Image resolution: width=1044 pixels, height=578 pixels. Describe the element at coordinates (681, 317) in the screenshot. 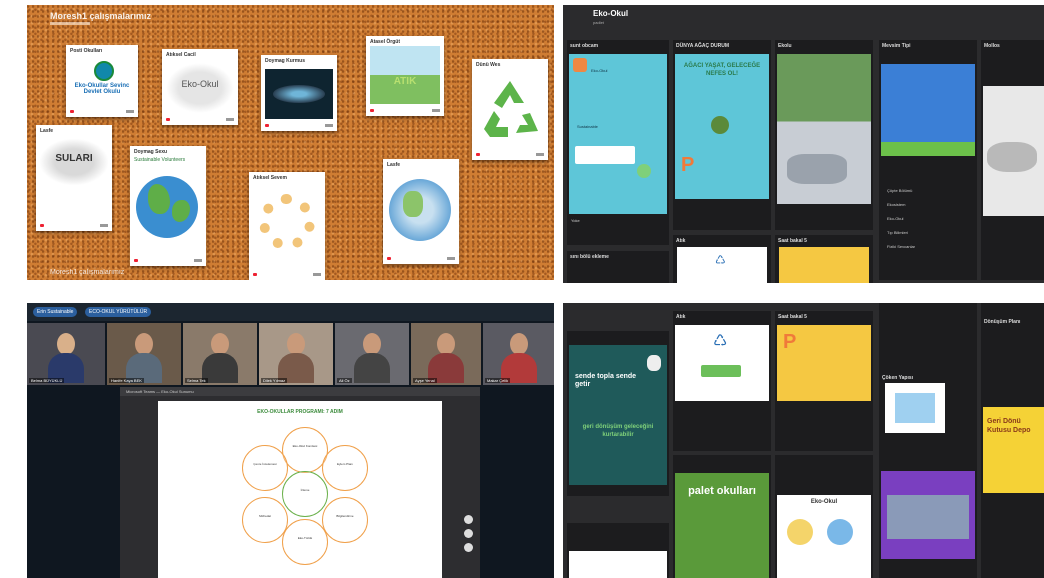

I see `column-header: Atık` at that location.